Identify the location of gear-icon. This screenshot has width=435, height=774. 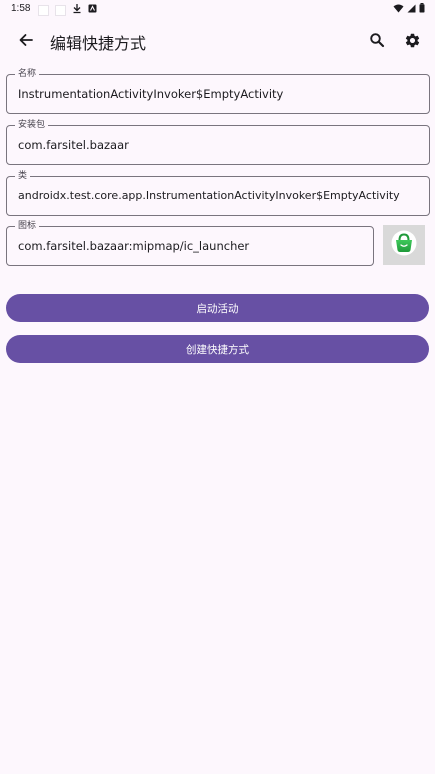
(412, 42).